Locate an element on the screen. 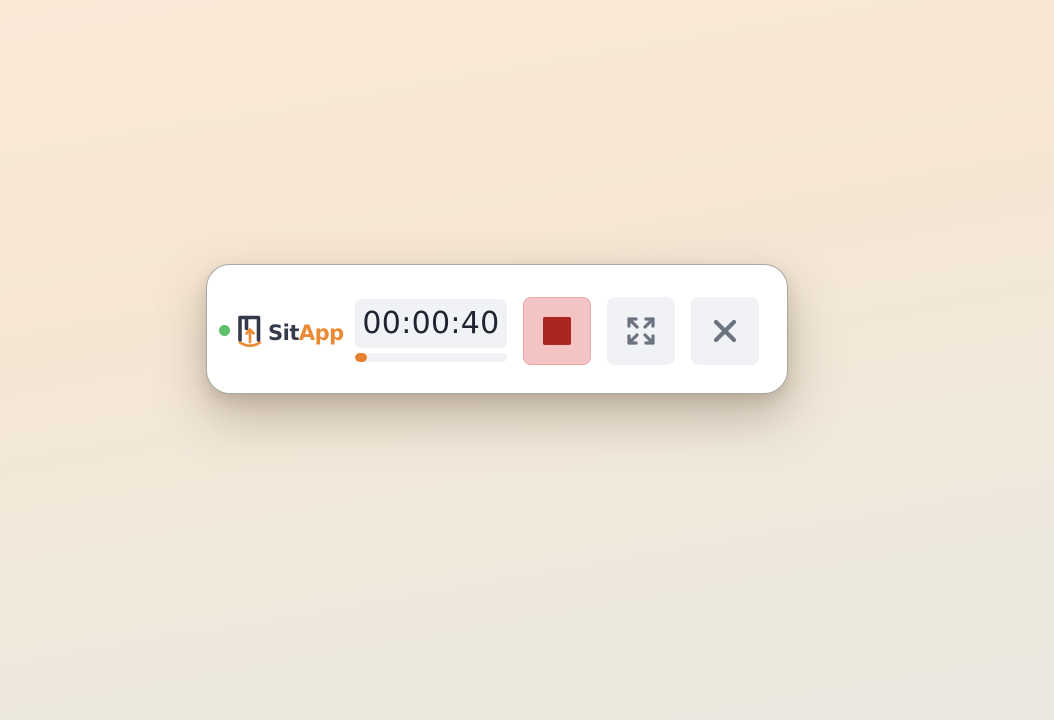 This screenshot has height=720, width=1054. sitapp-logo-icon is located at coordinates (250, 331).